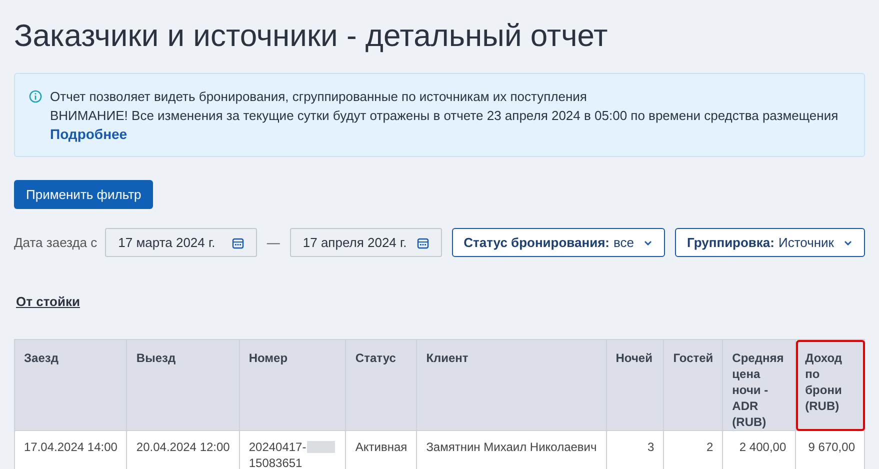 The image size is (879, 469). What do you see at coordinates (693, 385) in the screenshot?
I see `column-header: Гостей` at bounding box center [693, 385].